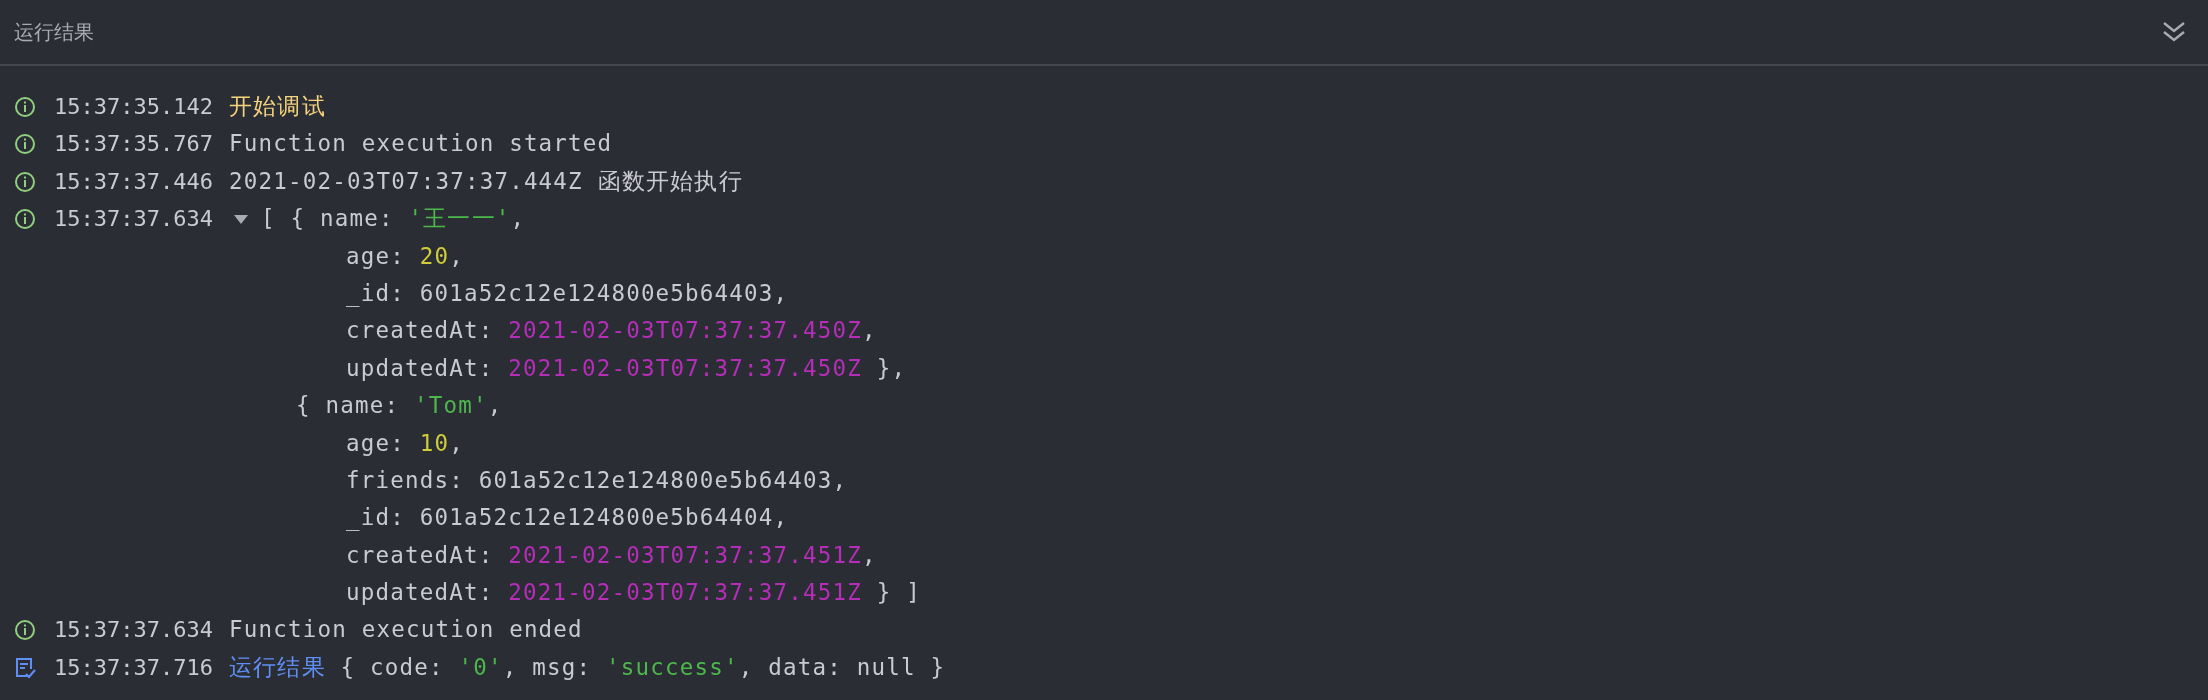 This screenshot has width=2208, height=700. What do you see at coordinates (611, 555) in the screenshot?
I see `log-message: createdAt: 2021-02-03T07:37:37.451Z,` at bounding box center [611, 555].